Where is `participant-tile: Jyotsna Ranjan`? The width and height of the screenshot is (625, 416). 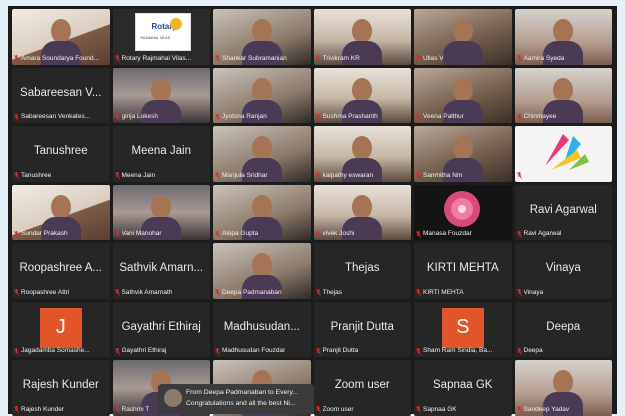 participant-tile: Jyotsna Ranjan is located at coordinates (262, 95).